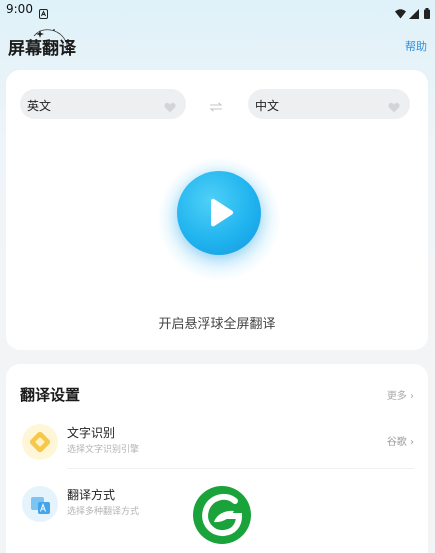  I want to click on translate-mode-icon-wrap, so click(40, 504).